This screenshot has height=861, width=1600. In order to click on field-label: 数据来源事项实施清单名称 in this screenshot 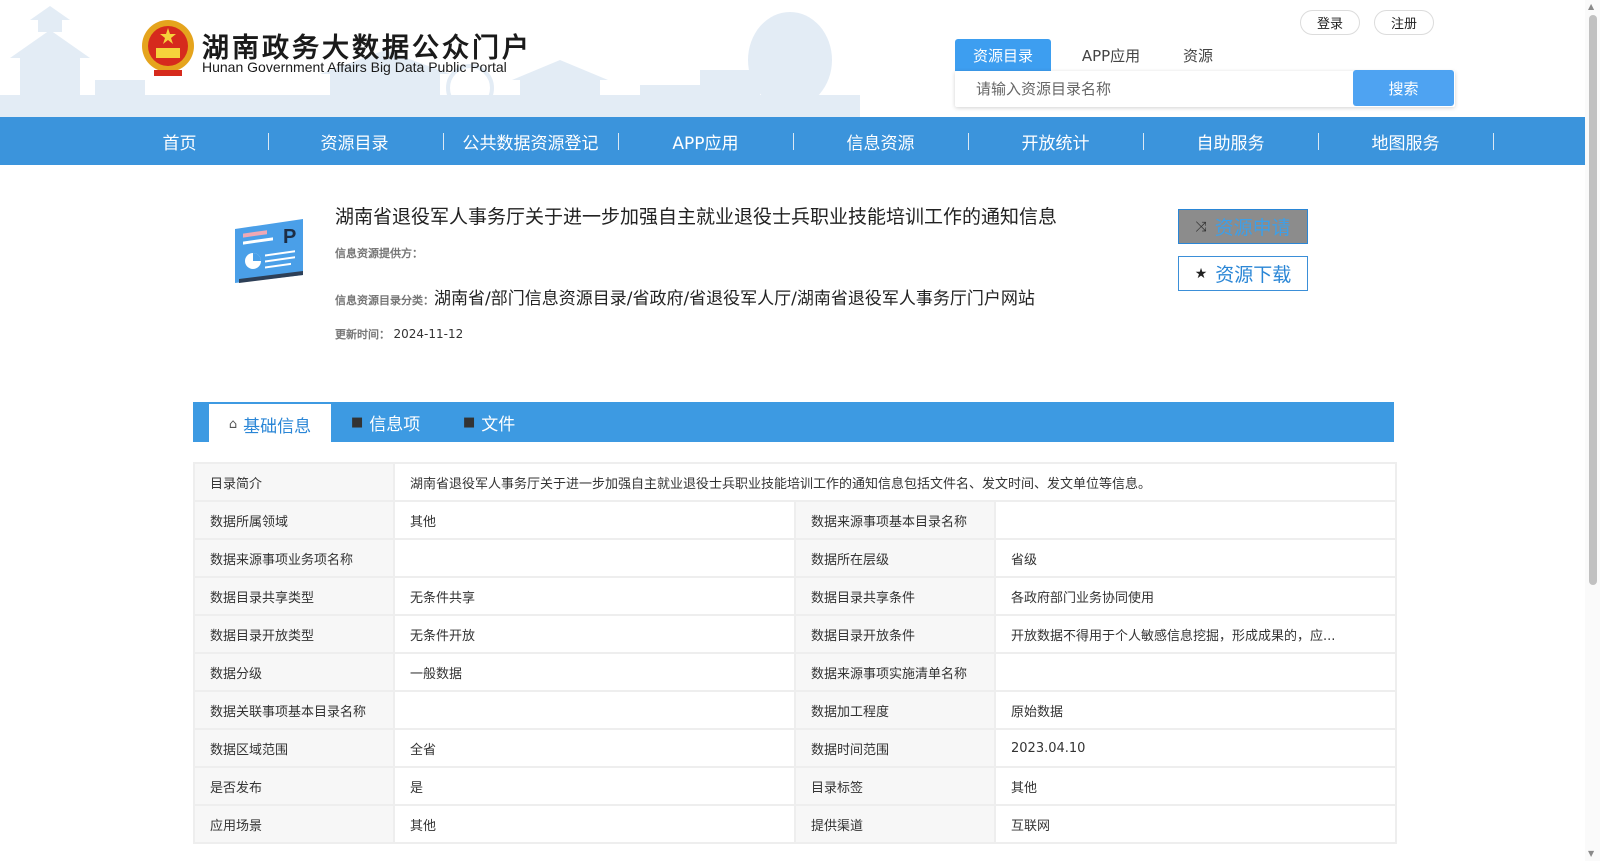, I will do `click(895, 672)`.